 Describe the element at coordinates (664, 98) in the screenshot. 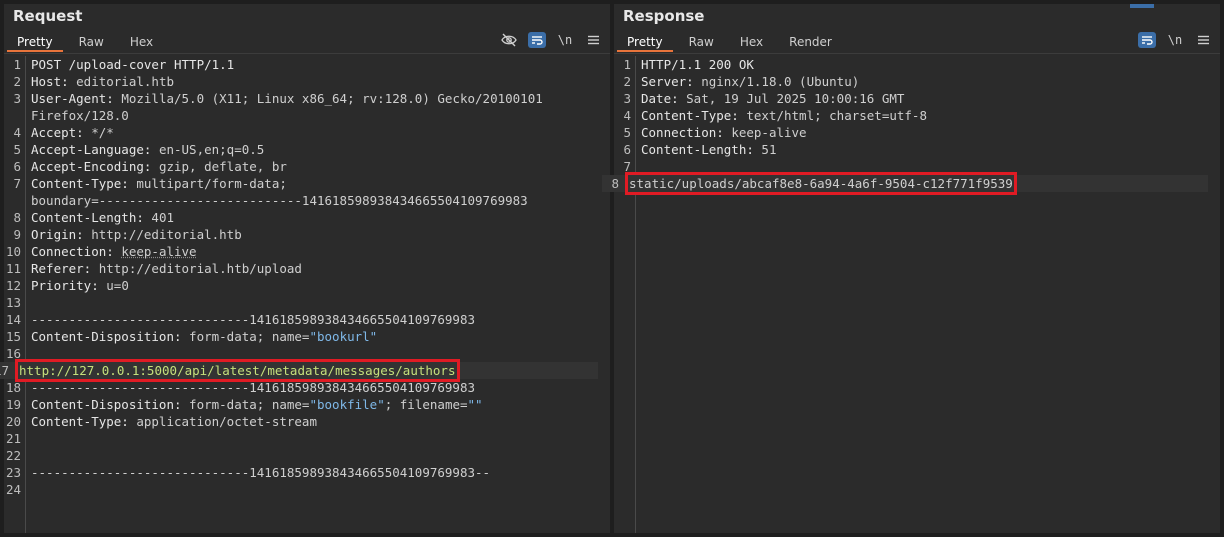

I see `header-name: Date:` at that location.